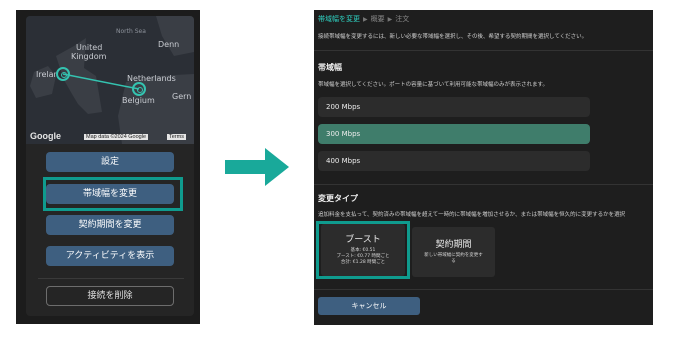 The height and width of the screenshot is (337, 690). What do you see at coordinates (131, 31) in the screenshot?
I see `map-label-north-sea: North Sea` at bounding box center [131, 31].